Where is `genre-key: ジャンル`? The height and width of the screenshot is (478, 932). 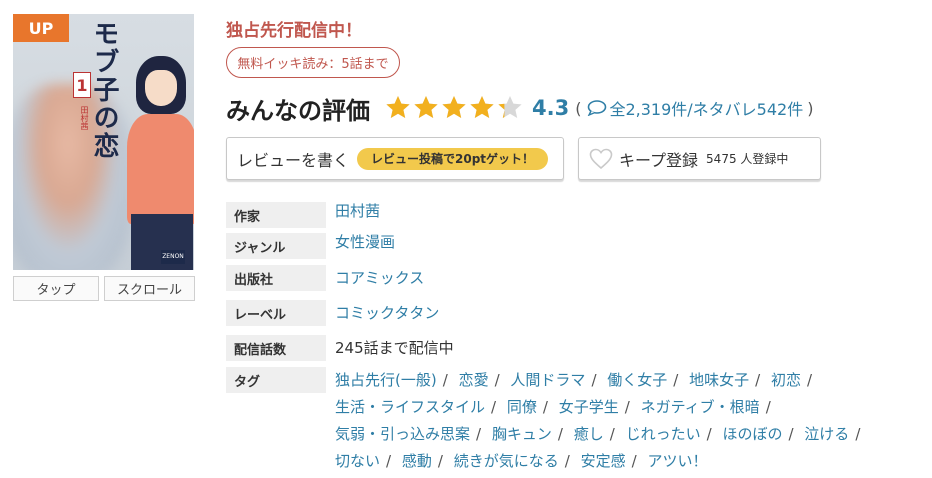
genre-key: ジャンル is located at coordinates (276, 246).